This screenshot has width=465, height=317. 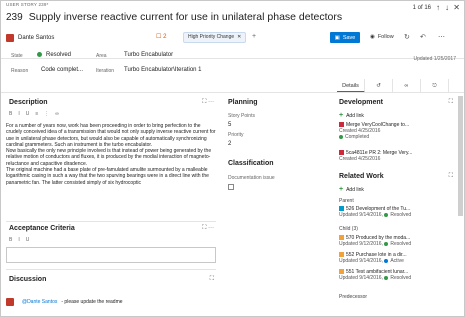 I want to click on follow-label: Follow, so click(x=385, y=37).